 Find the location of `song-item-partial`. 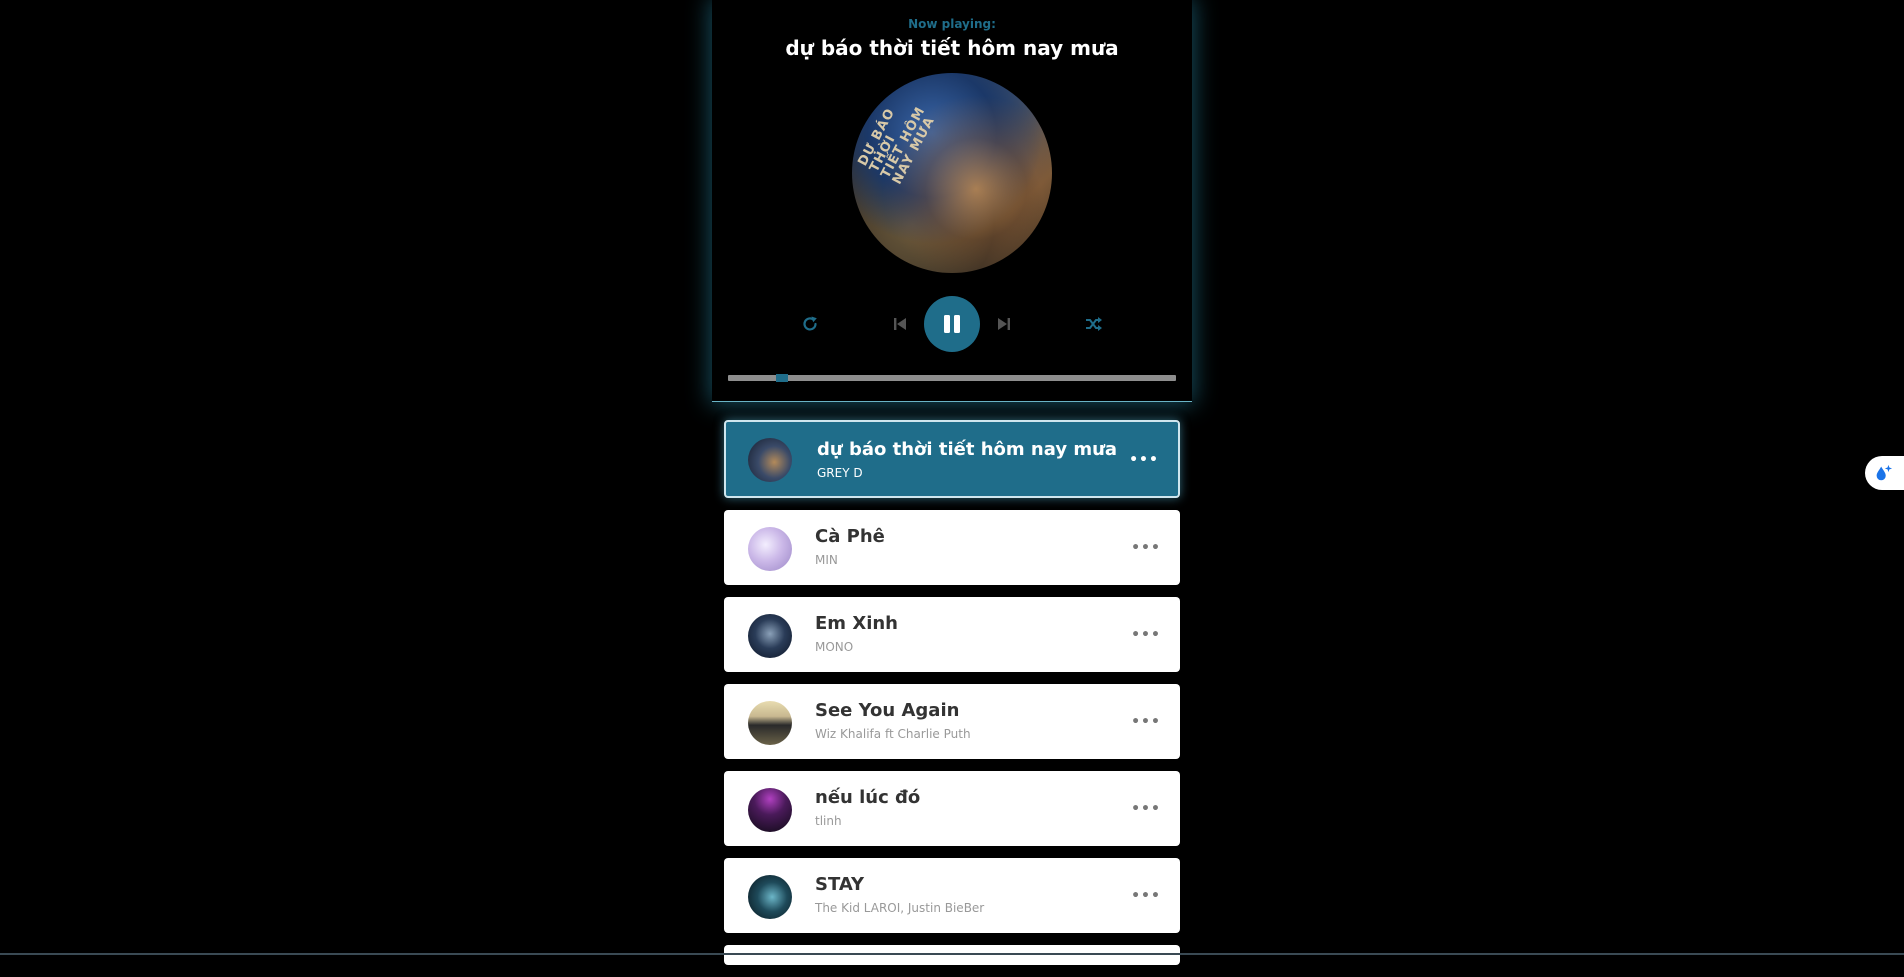

song-item-partial is located at coordinates (952, 955).